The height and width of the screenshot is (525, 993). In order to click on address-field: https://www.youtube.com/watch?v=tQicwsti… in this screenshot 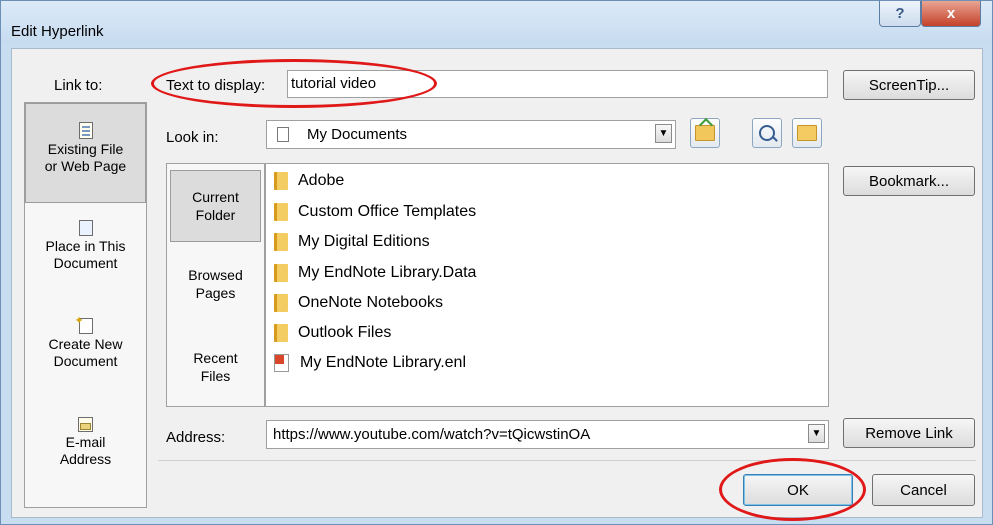, I will do `click(547, 434)`.